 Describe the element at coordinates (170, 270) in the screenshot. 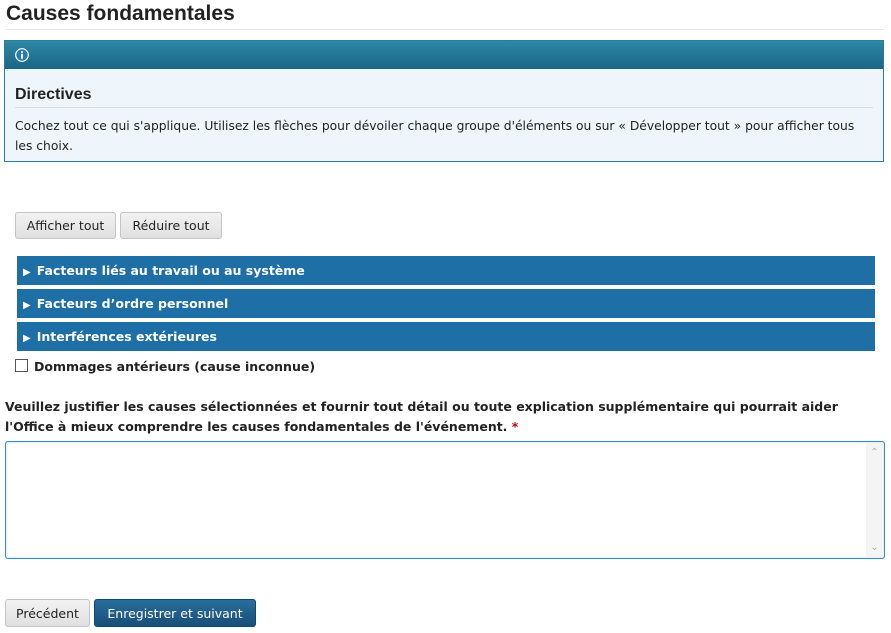

I see `group-label: Facteurs liés au travail ou au système` at that location.